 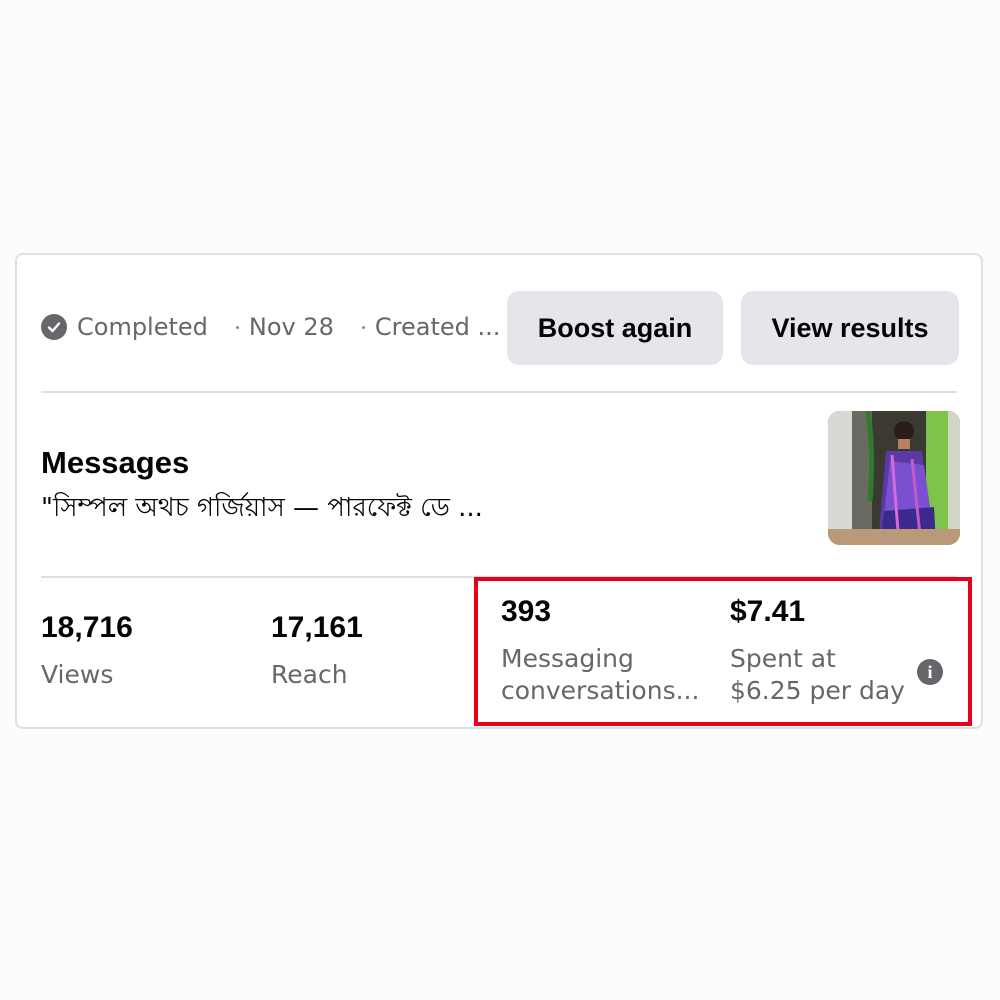 What do you see at coordinates (317, 627) in the screenshot?
I see `stat-value: 17,161` at bounding box center [317, 627].